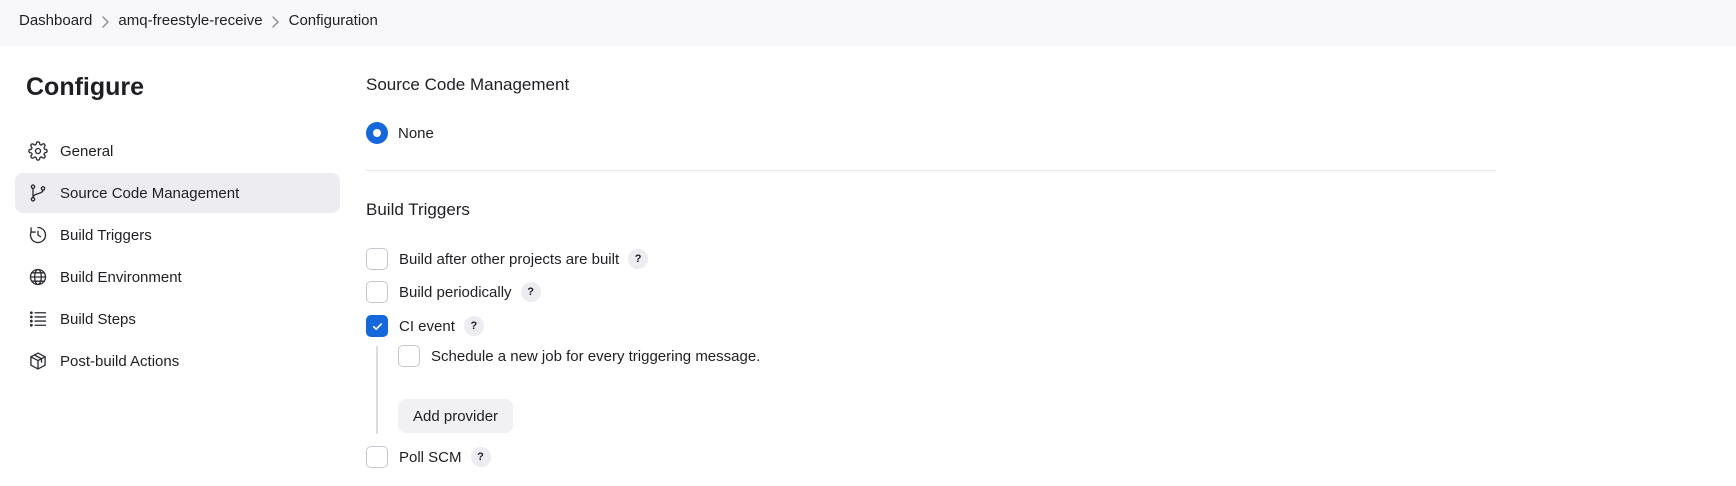 The height and width of the screenshot is (486, 1736). What do you see at coordinates (85, 87) in the screenshot?
I see `page-title: Configure` at bounding box center [85, 87].